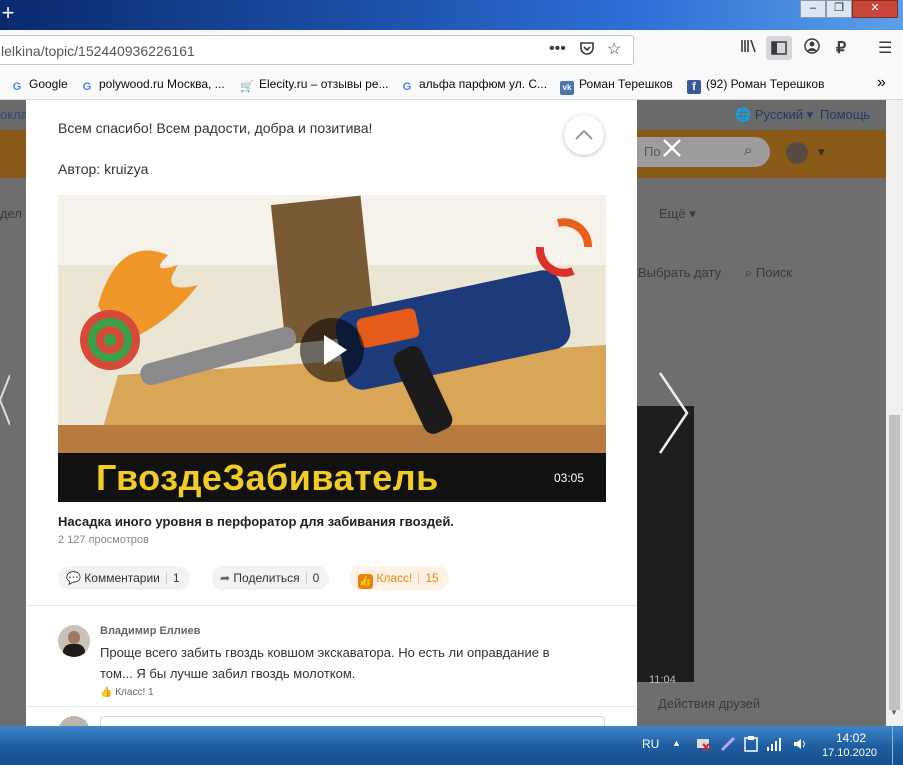  Describe the element at coordinates (39, 85) in the screenshot. I see `bookmark-google: G Google` at that location.